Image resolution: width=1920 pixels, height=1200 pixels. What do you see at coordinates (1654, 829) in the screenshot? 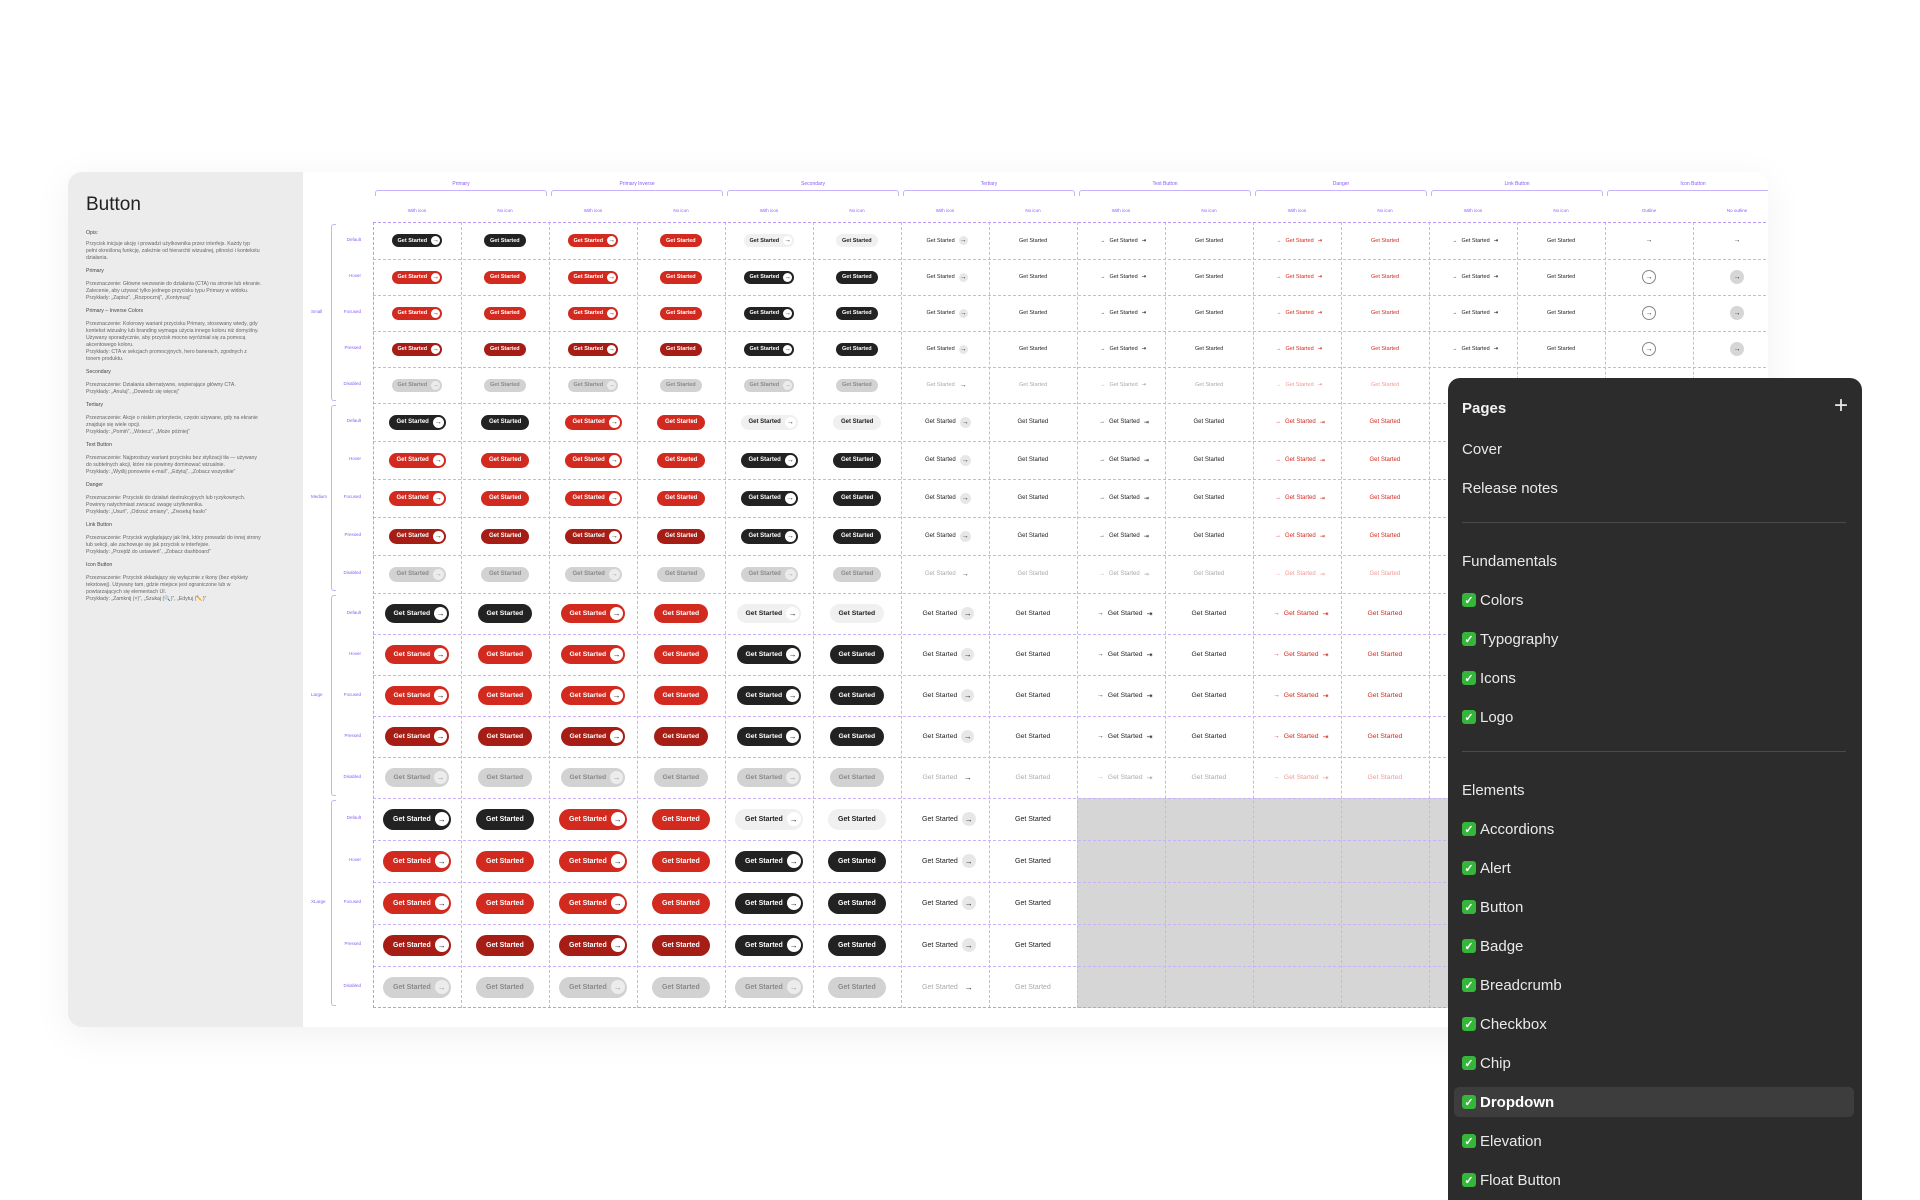
I see `page-item-accordions: ✓ Accordions` at bounding box center [1654, 829].